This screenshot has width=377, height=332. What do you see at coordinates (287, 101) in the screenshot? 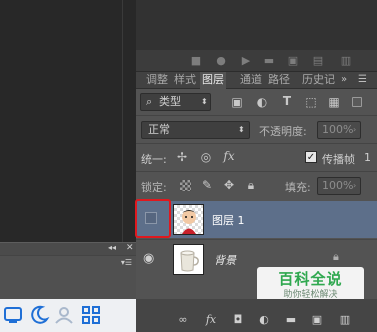
I see `type-filter-icon: T` at bounding box center [287, 101].